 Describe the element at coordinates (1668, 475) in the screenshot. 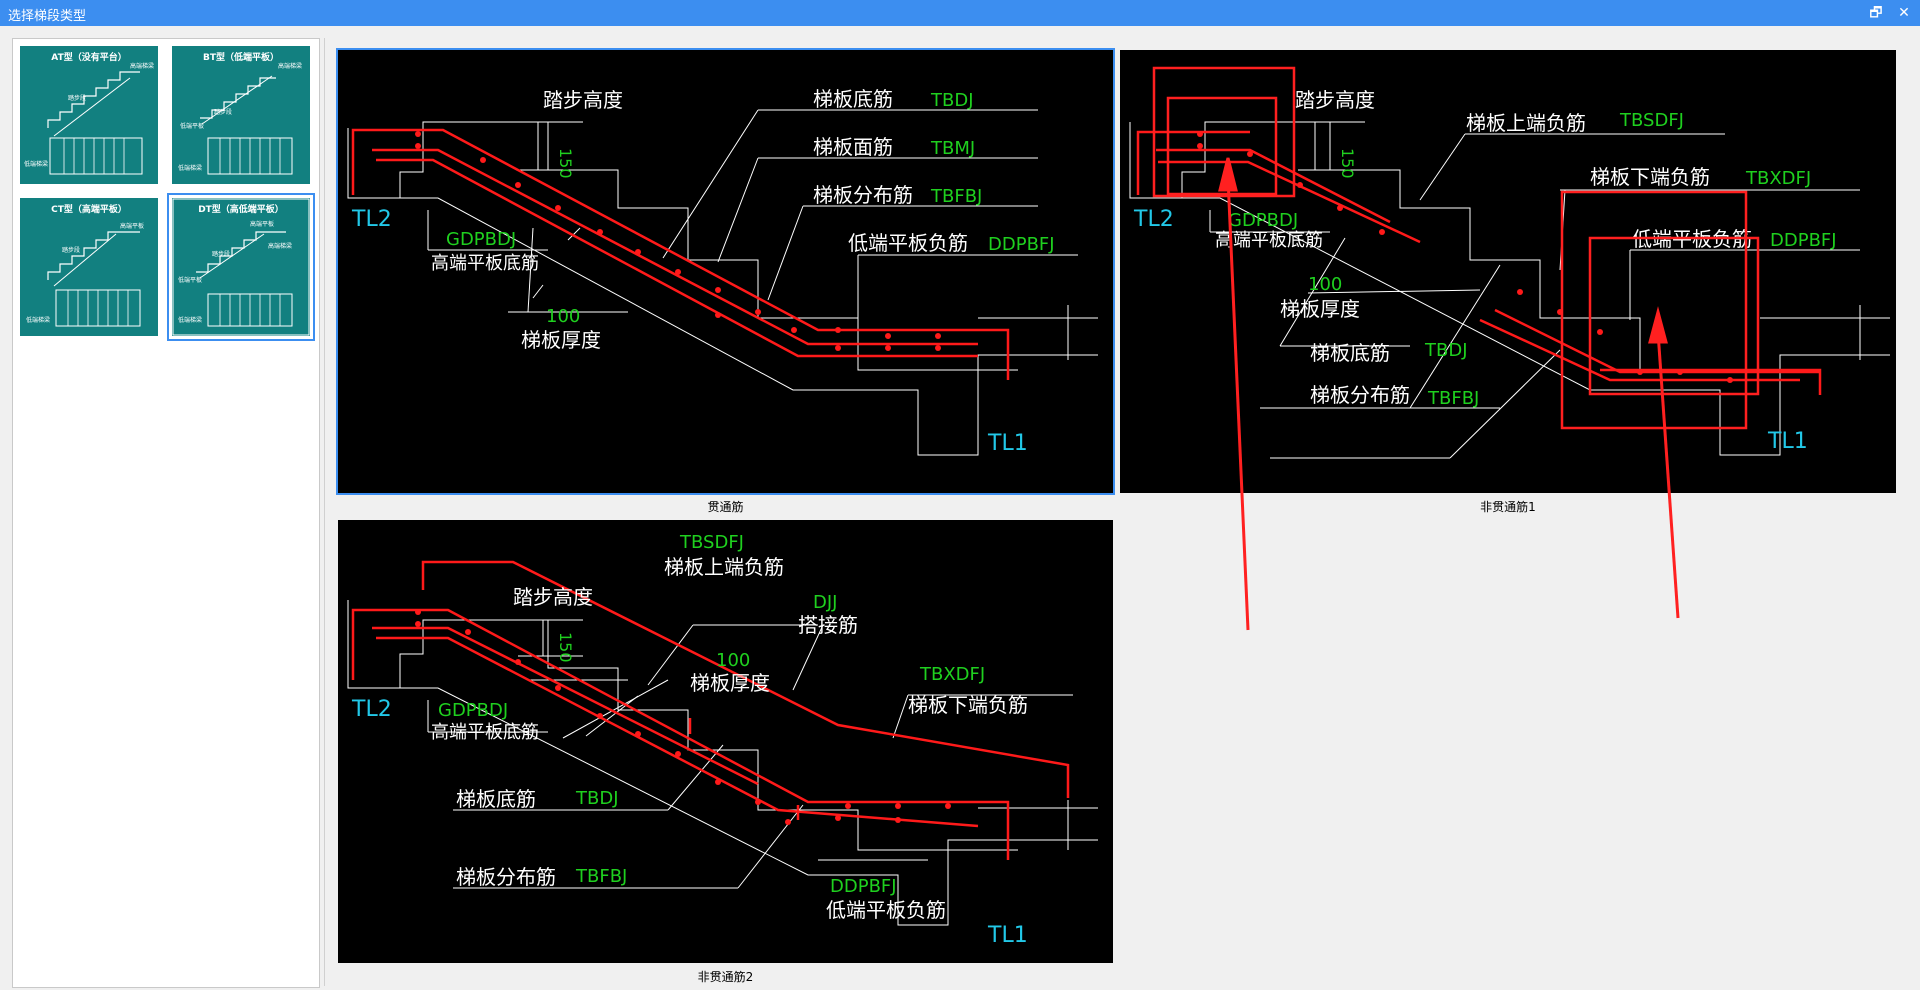

I see `annotation-arrow-2-shaft` at that location.